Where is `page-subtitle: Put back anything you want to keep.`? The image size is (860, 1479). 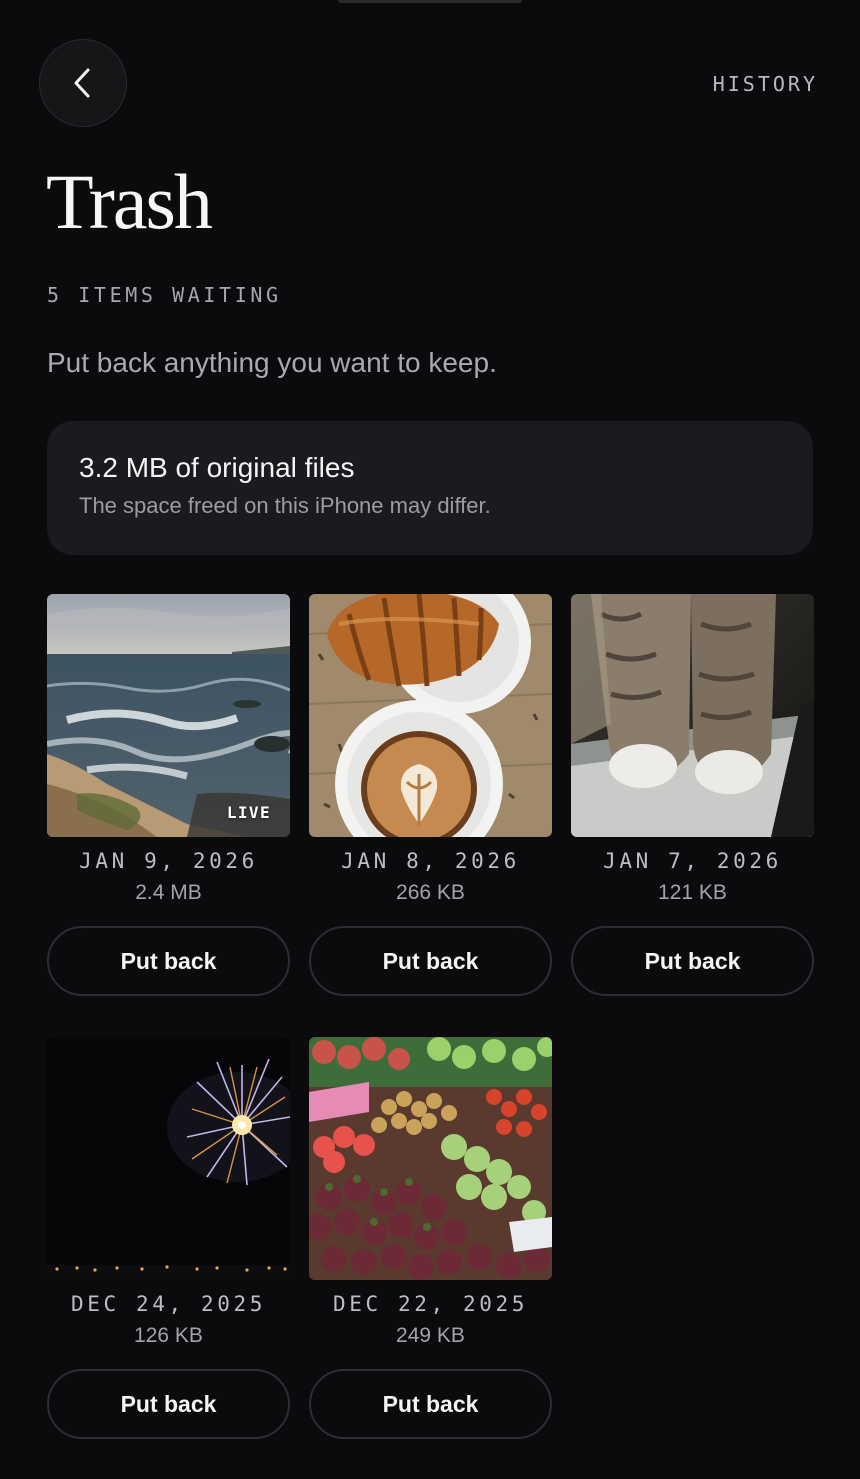 page-subtitle: Put back anything you want to keep. is located at coordinates (272, 362).